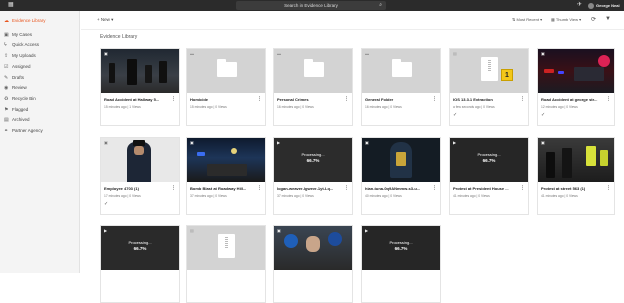  Describe the element at coordinates (489, 71) in the screenshot. I see `thumbnail: ▤ 1` at that location.